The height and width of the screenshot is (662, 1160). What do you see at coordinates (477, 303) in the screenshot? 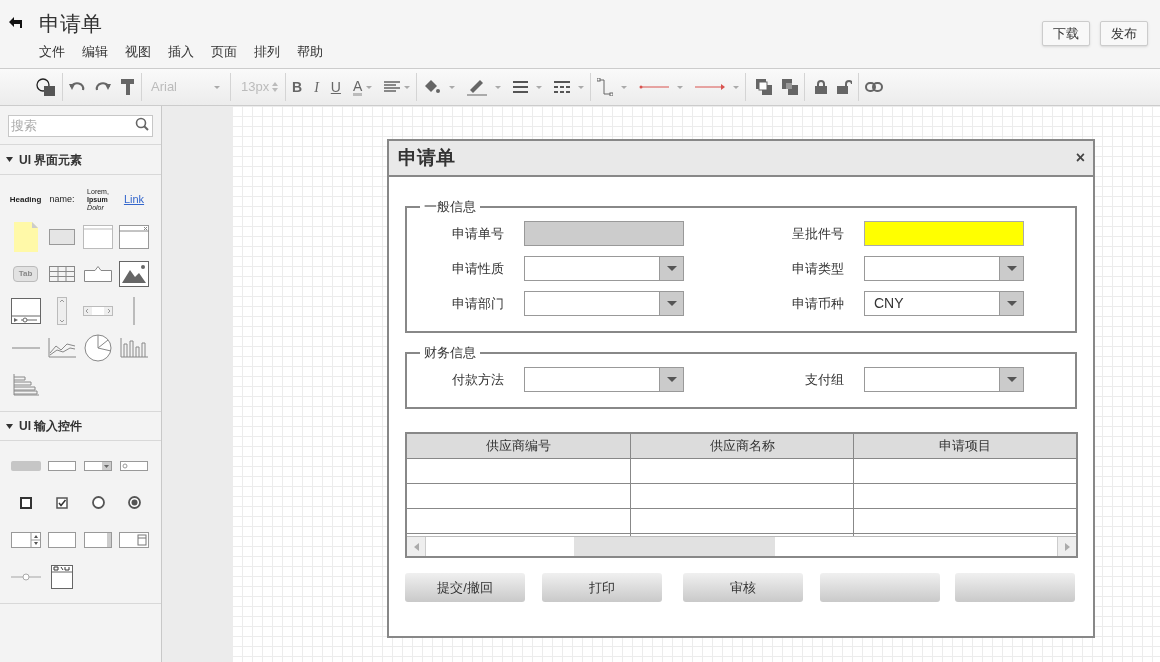
I see `field-label: 申请部门` at bounding box center [477, 303].